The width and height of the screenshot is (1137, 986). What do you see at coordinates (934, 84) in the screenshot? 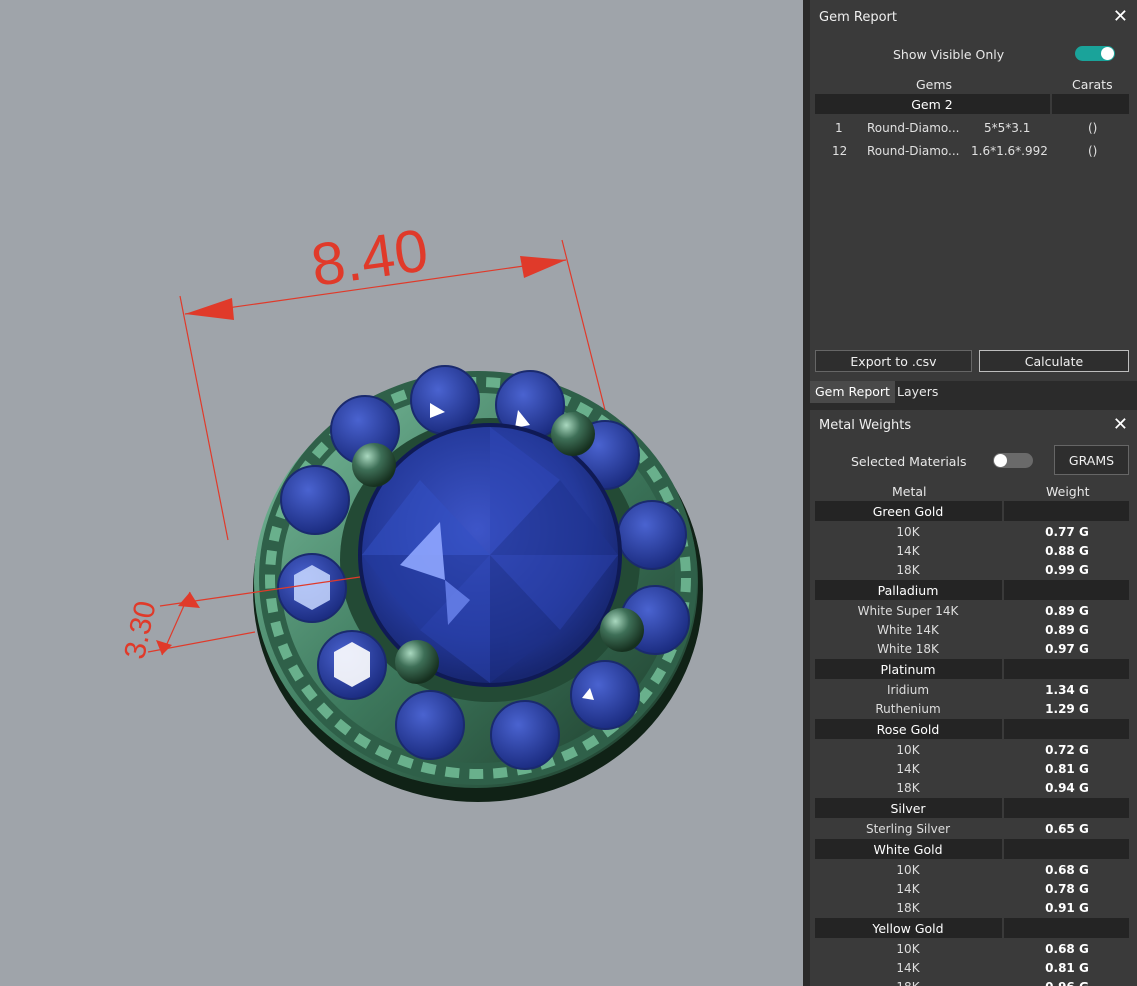
I see `col-gems-header: Gems` at bounding box center [934, 84].